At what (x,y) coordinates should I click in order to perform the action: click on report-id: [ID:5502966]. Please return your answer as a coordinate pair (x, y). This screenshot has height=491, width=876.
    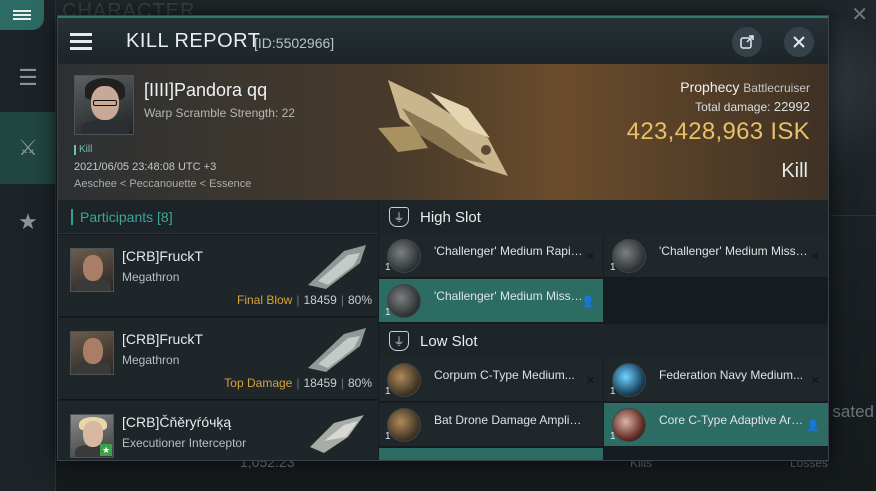
    Looking at the image, I should click on (294, 43).